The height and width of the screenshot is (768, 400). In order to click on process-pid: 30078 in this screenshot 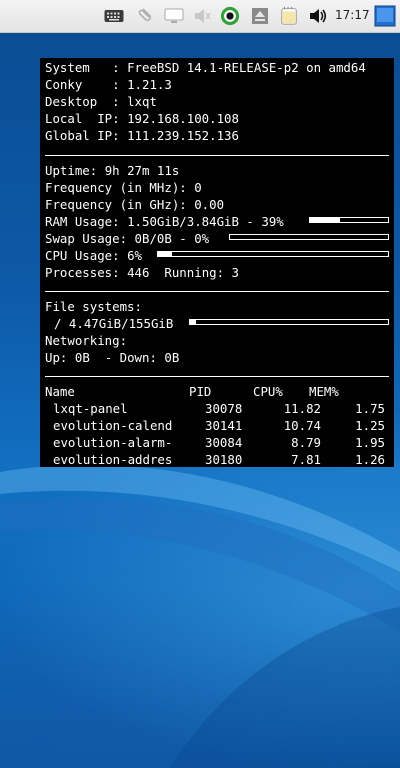, I will do `click(224, 408)`.